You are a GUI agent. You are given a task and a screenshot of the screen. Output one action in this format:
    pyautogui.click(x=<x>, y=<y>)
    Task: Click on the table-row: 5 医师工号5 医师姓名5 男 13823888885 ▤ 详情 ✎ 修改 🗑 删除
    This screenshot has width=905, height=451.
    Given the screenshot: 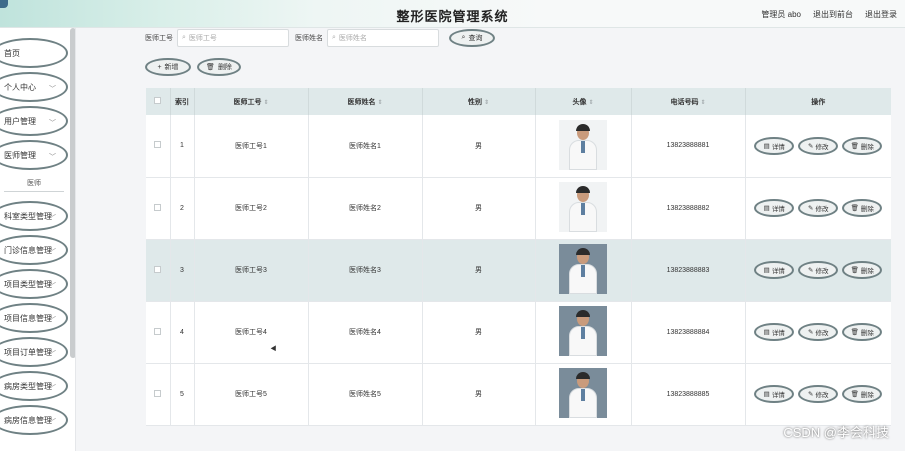 What is the action you would take?
    pyautogui.click(x=518, y=394)
    